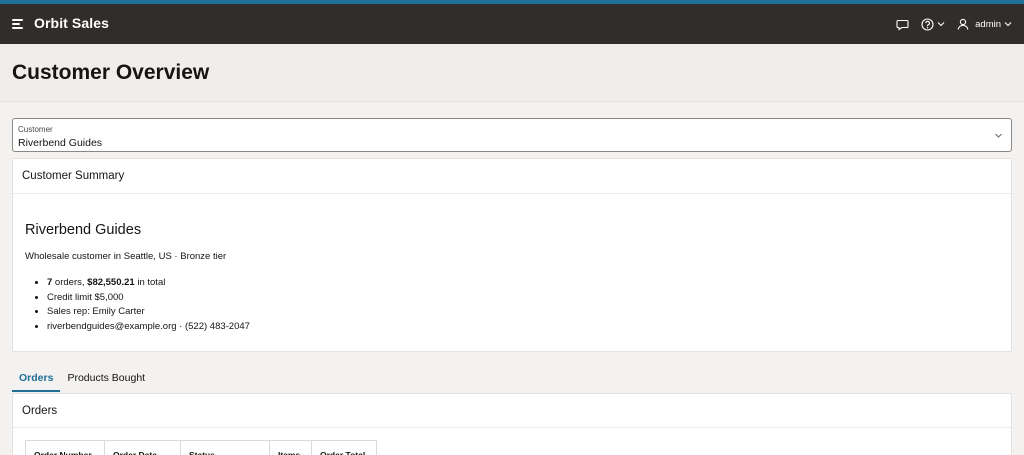 This screenshot has height=455, width=1024. What do you see at coordinates (963, 24) in the screenshot?
I see `user-icon` at bounding box center [963, 24].